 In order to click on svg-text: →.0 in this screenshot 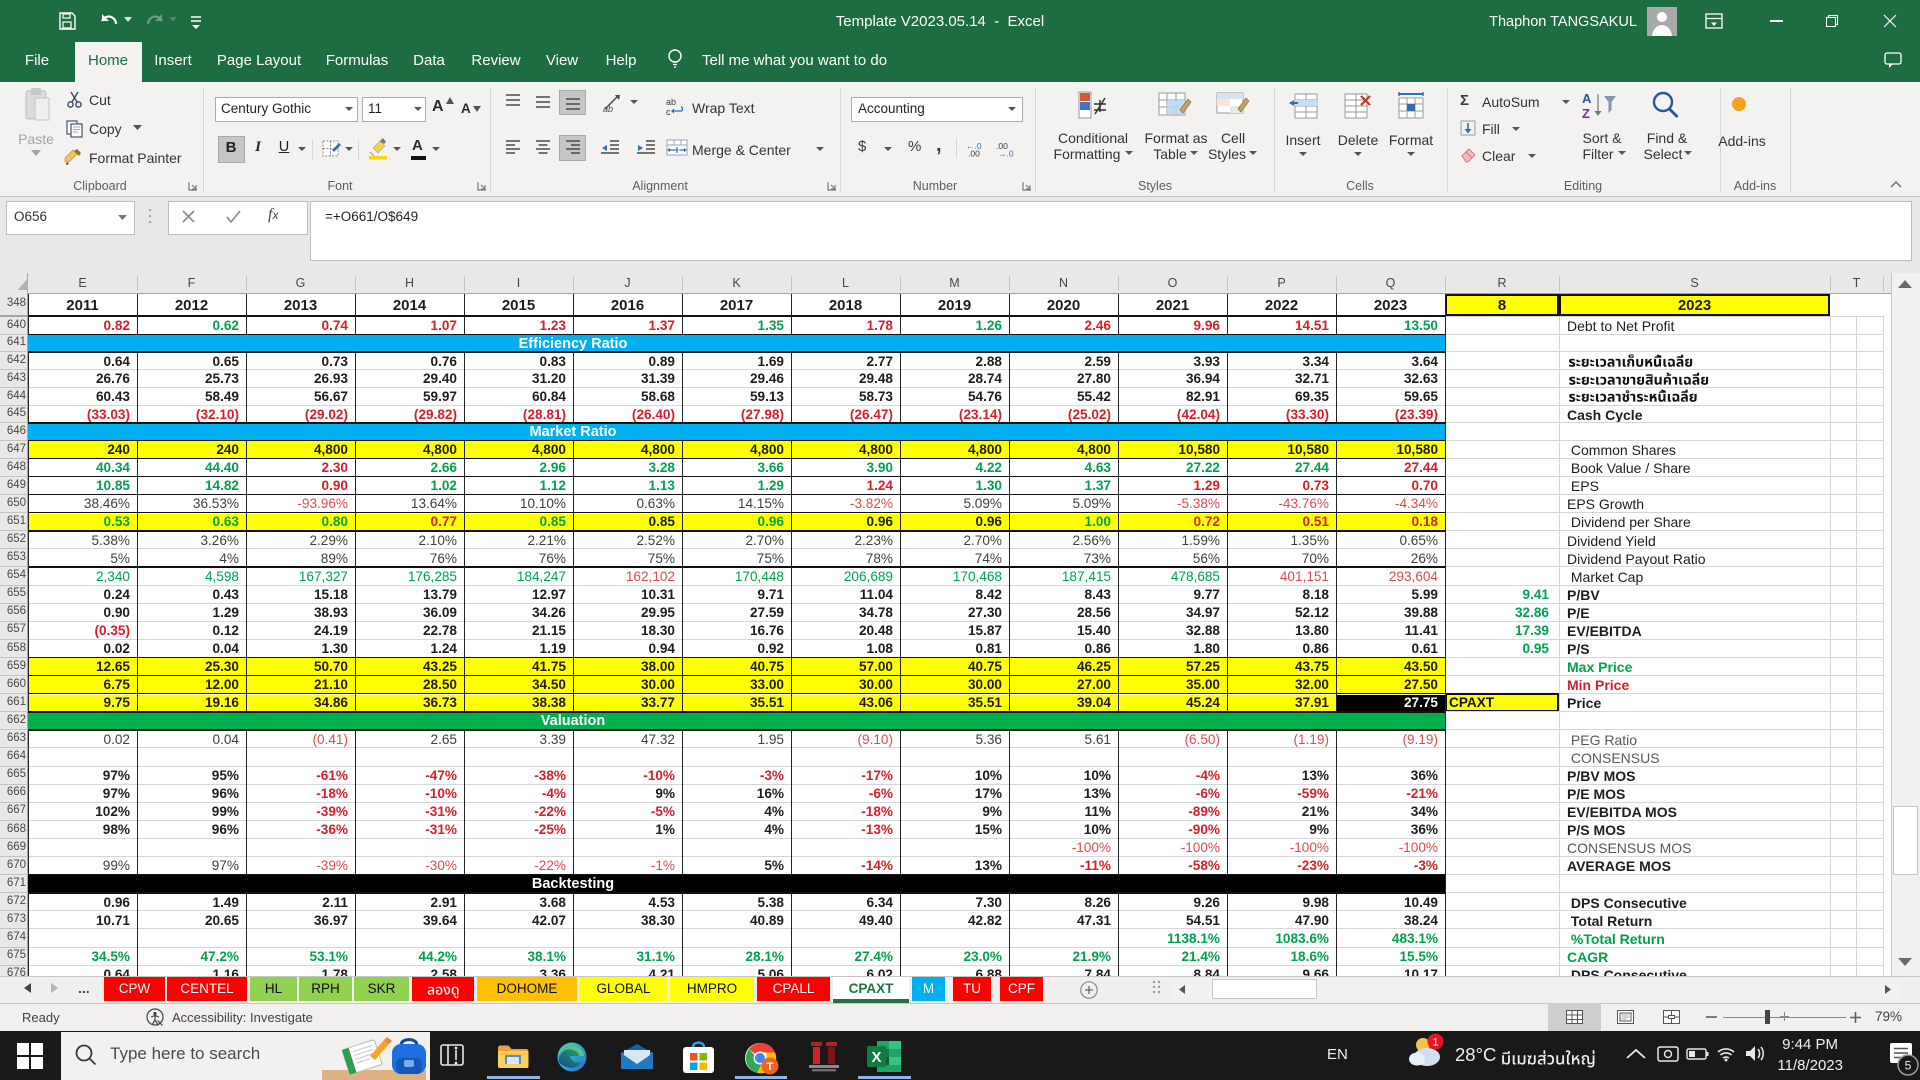, I will do `click(1006, 154)`.